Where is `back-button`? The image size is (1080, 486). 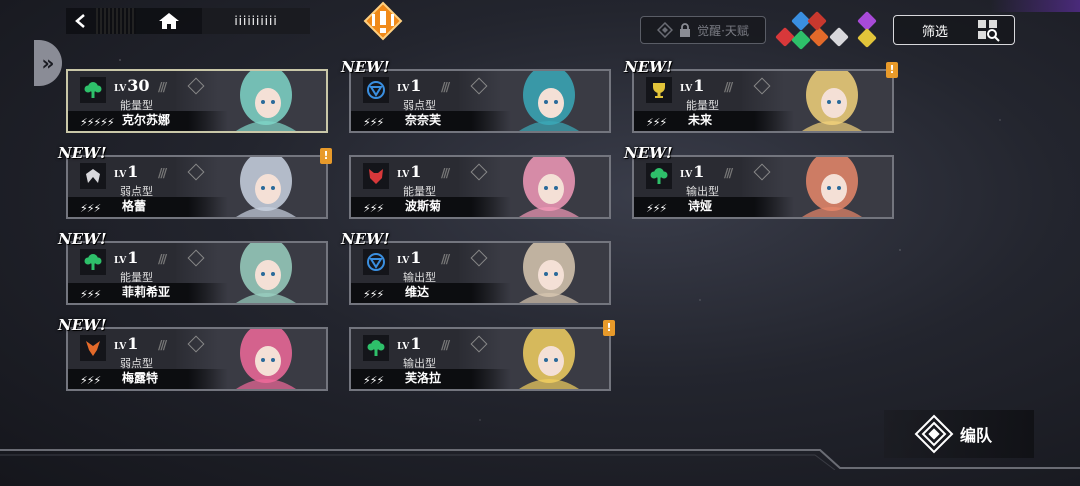 back-button is located at coordinates (81, 21).